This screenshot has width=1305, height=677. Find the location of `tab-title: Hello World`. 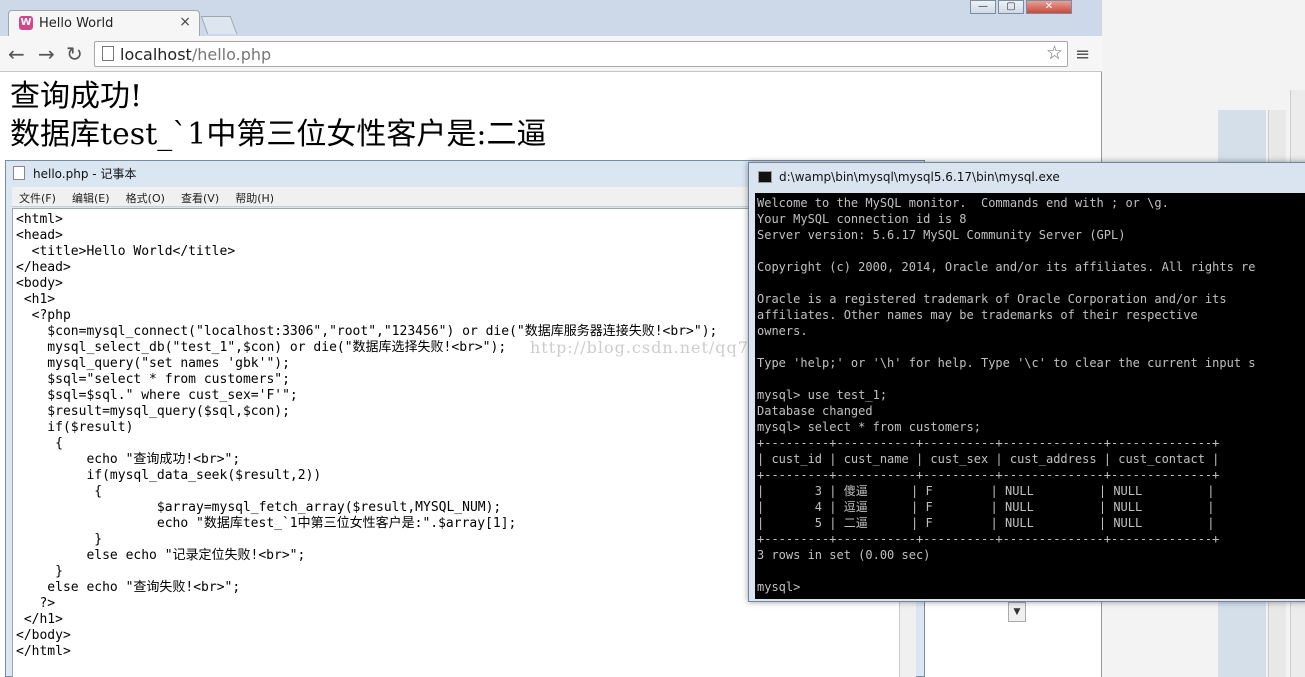

tab-title: Hello World is located at coordinates (76, 23).